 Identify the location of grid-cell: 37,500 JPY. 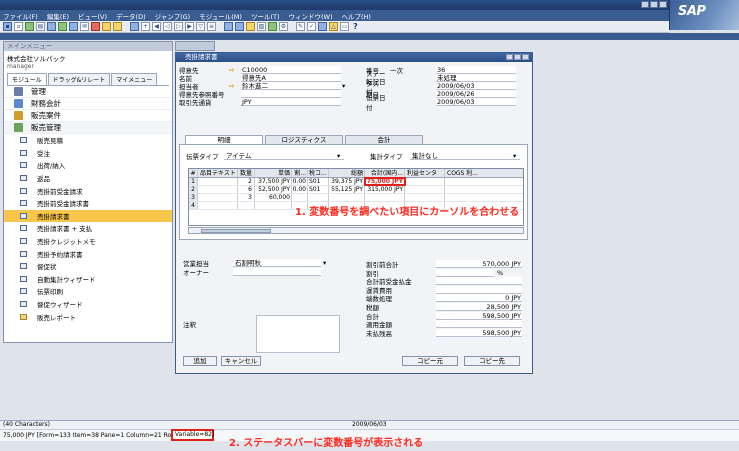
(273, 181).